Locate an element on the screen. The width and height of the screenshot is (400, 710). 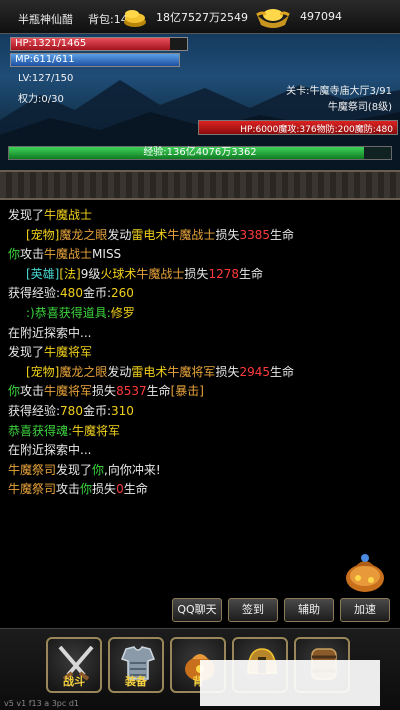
mp-text: MP:611/611 is located at coordinates (45, 59).